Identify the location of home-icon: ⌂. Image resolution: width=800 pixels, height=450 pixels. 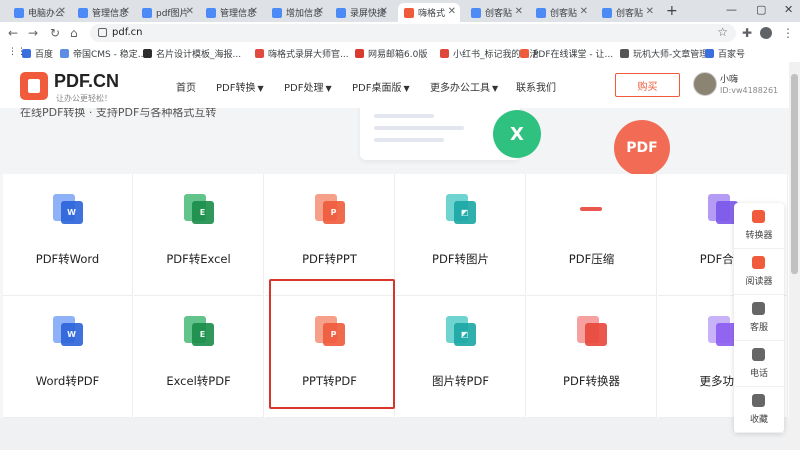
(74, 33).